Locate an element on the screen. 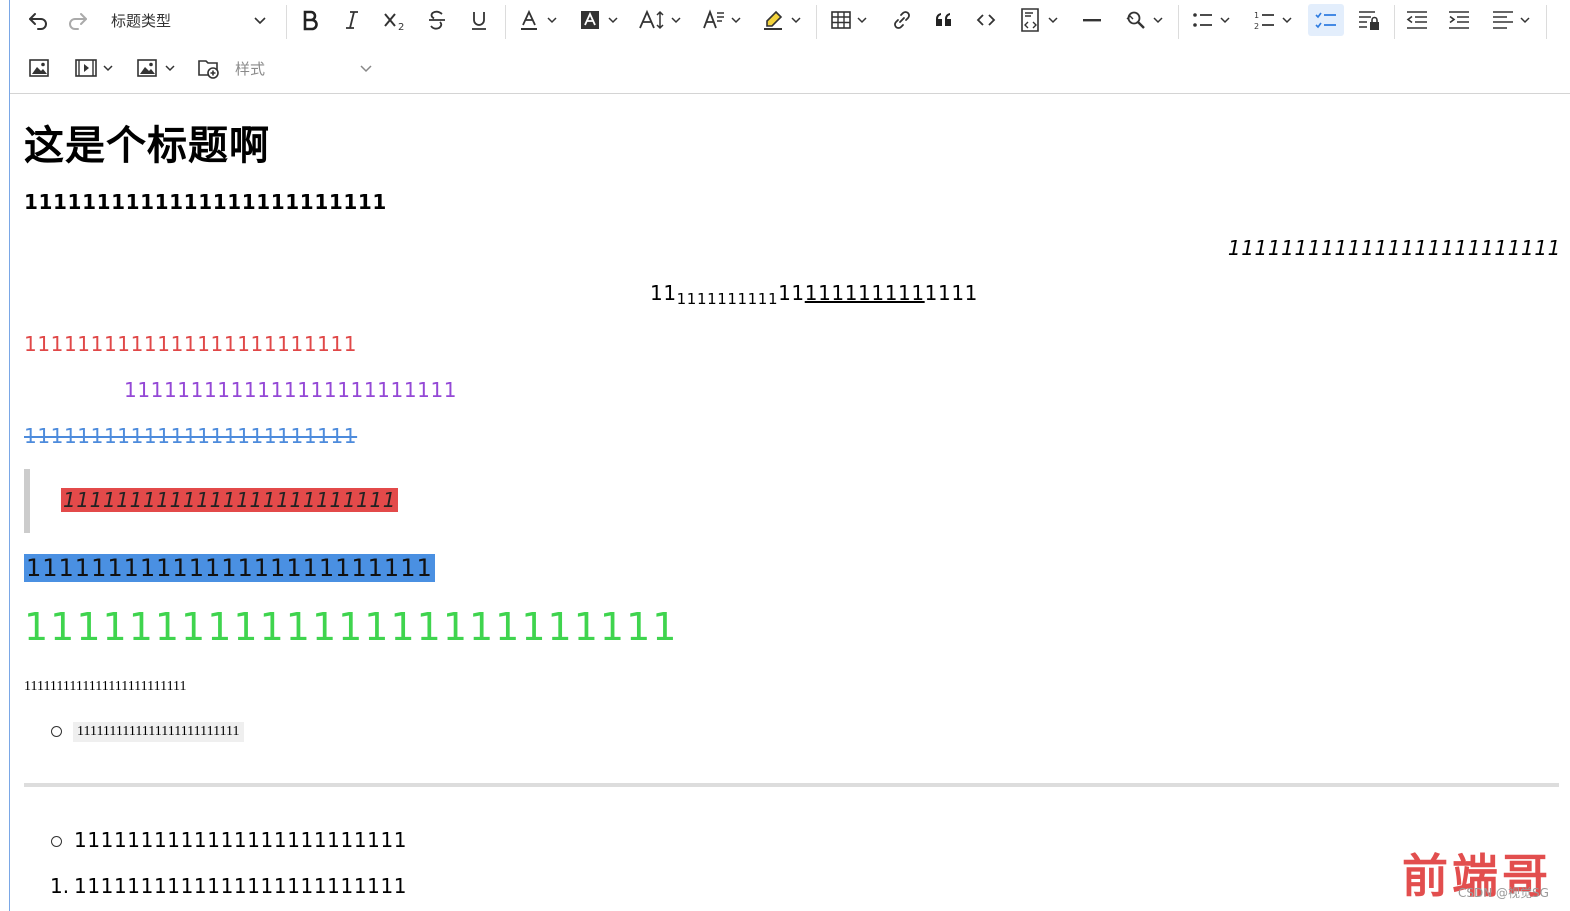  table-icon is located at coordinates (841, 20).